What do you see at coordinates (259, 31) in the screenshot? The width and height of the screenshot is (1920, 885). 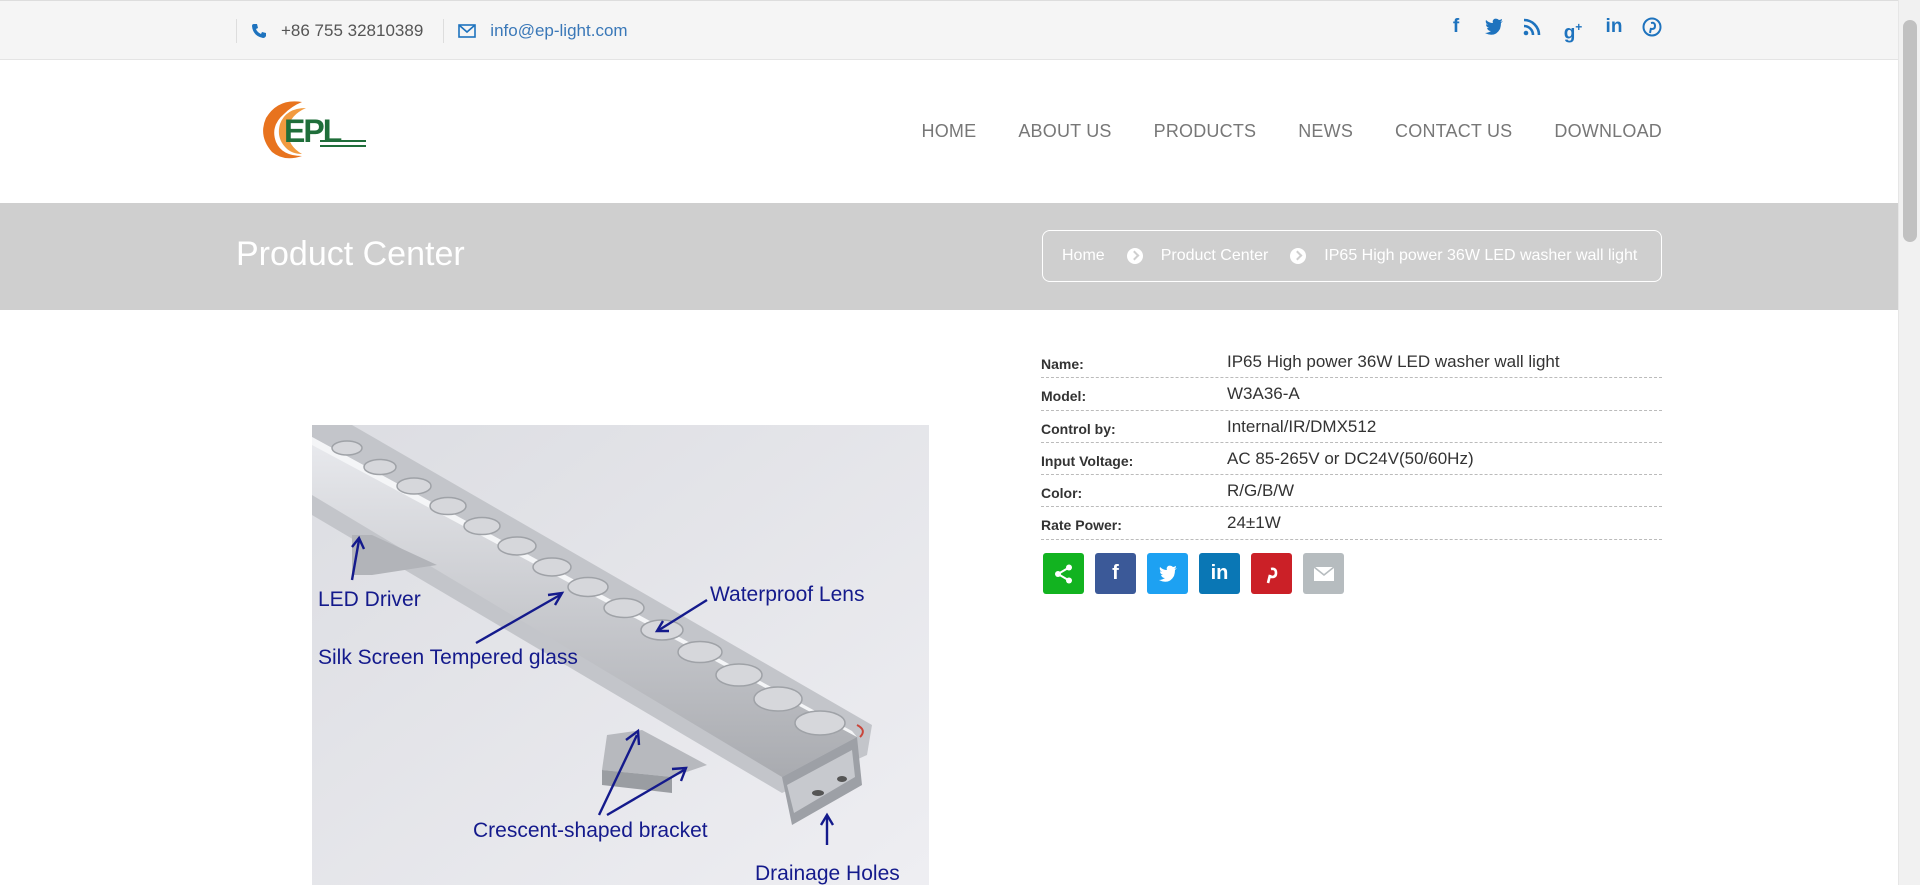 I see `phone-icon` at bounding box center [259, 31].